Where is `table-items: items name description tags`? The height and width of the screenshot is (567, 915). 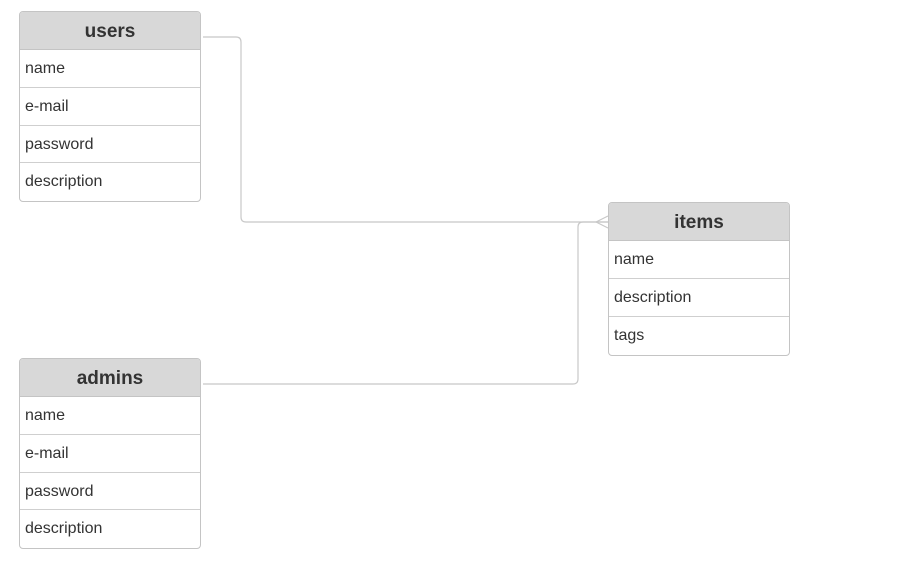 table-items: items name description tags is located at coordinates (699, 279).